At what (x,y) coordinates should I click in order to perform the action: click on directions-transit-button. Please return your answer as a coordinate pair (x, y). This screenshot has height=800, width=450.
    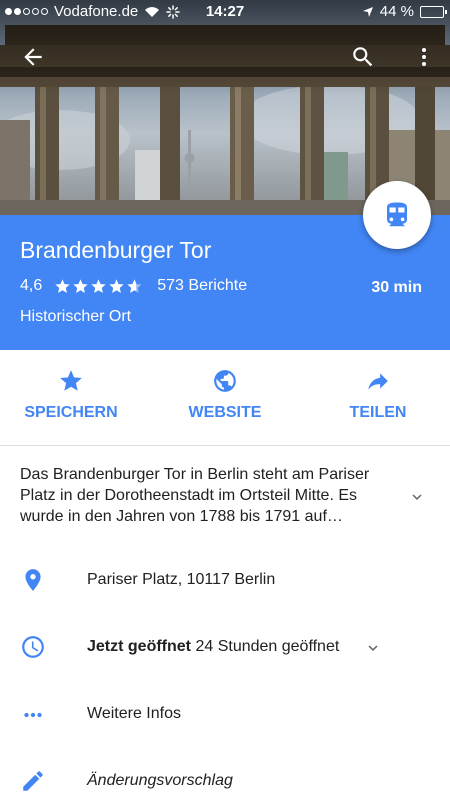
    Looking at the image, I should click on (397, 215).